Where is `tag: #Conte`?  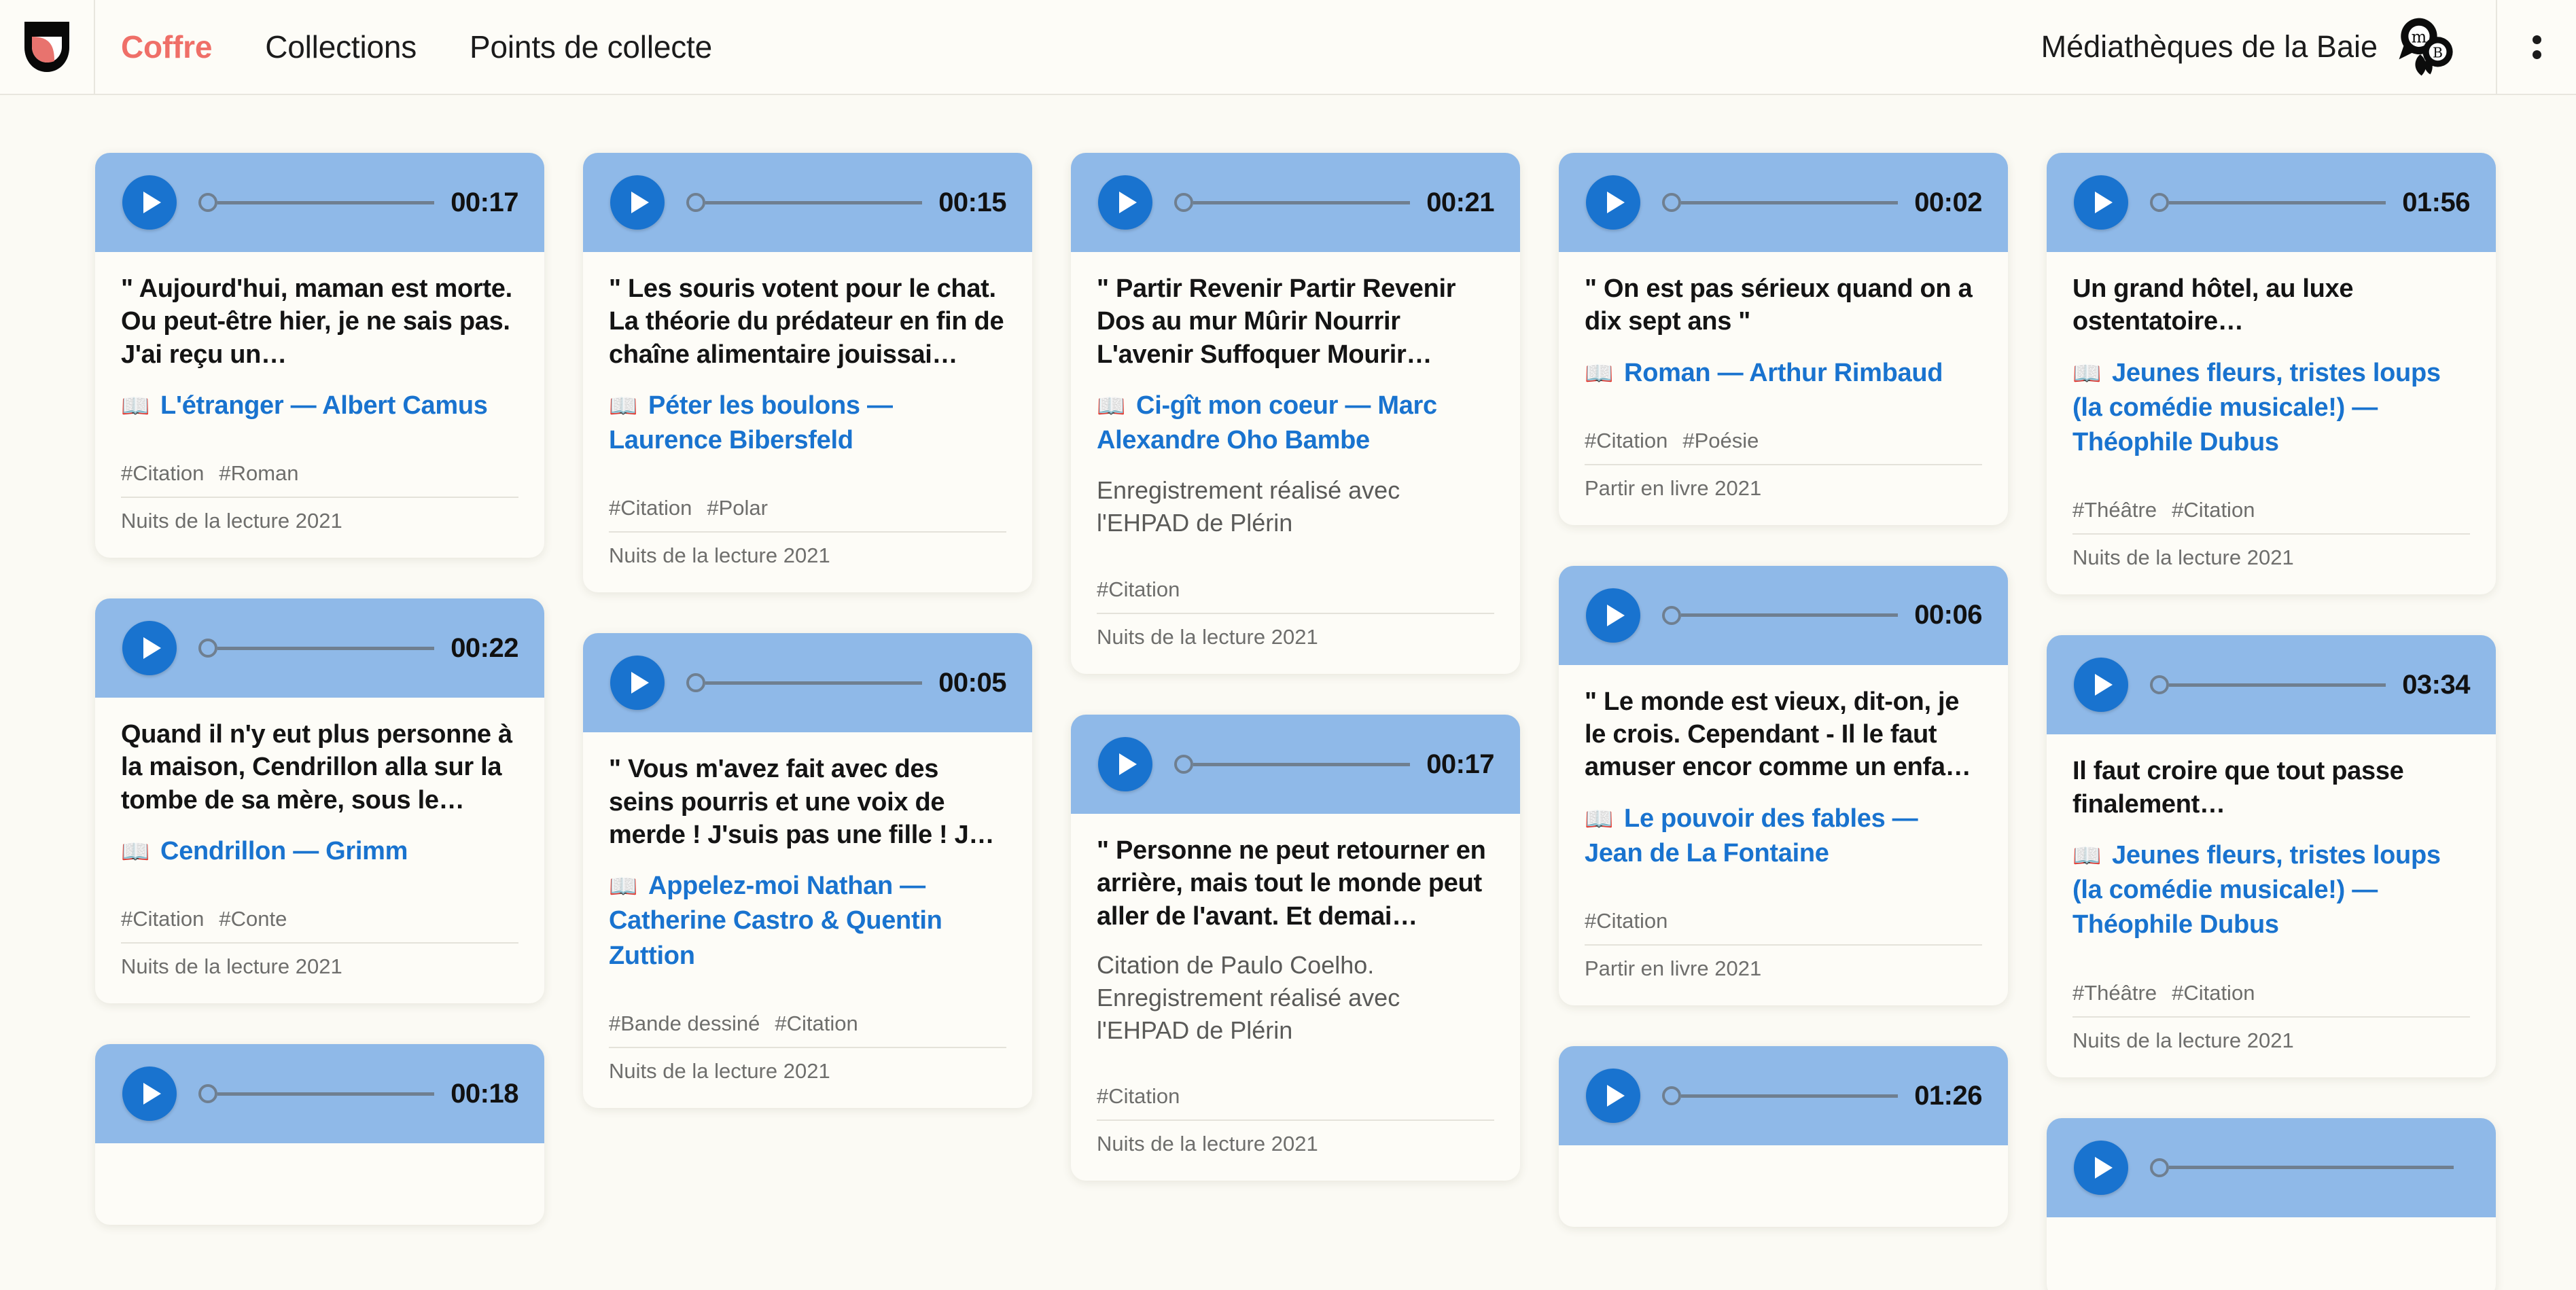 tag: #Conte is located at coordinates (253, 919).